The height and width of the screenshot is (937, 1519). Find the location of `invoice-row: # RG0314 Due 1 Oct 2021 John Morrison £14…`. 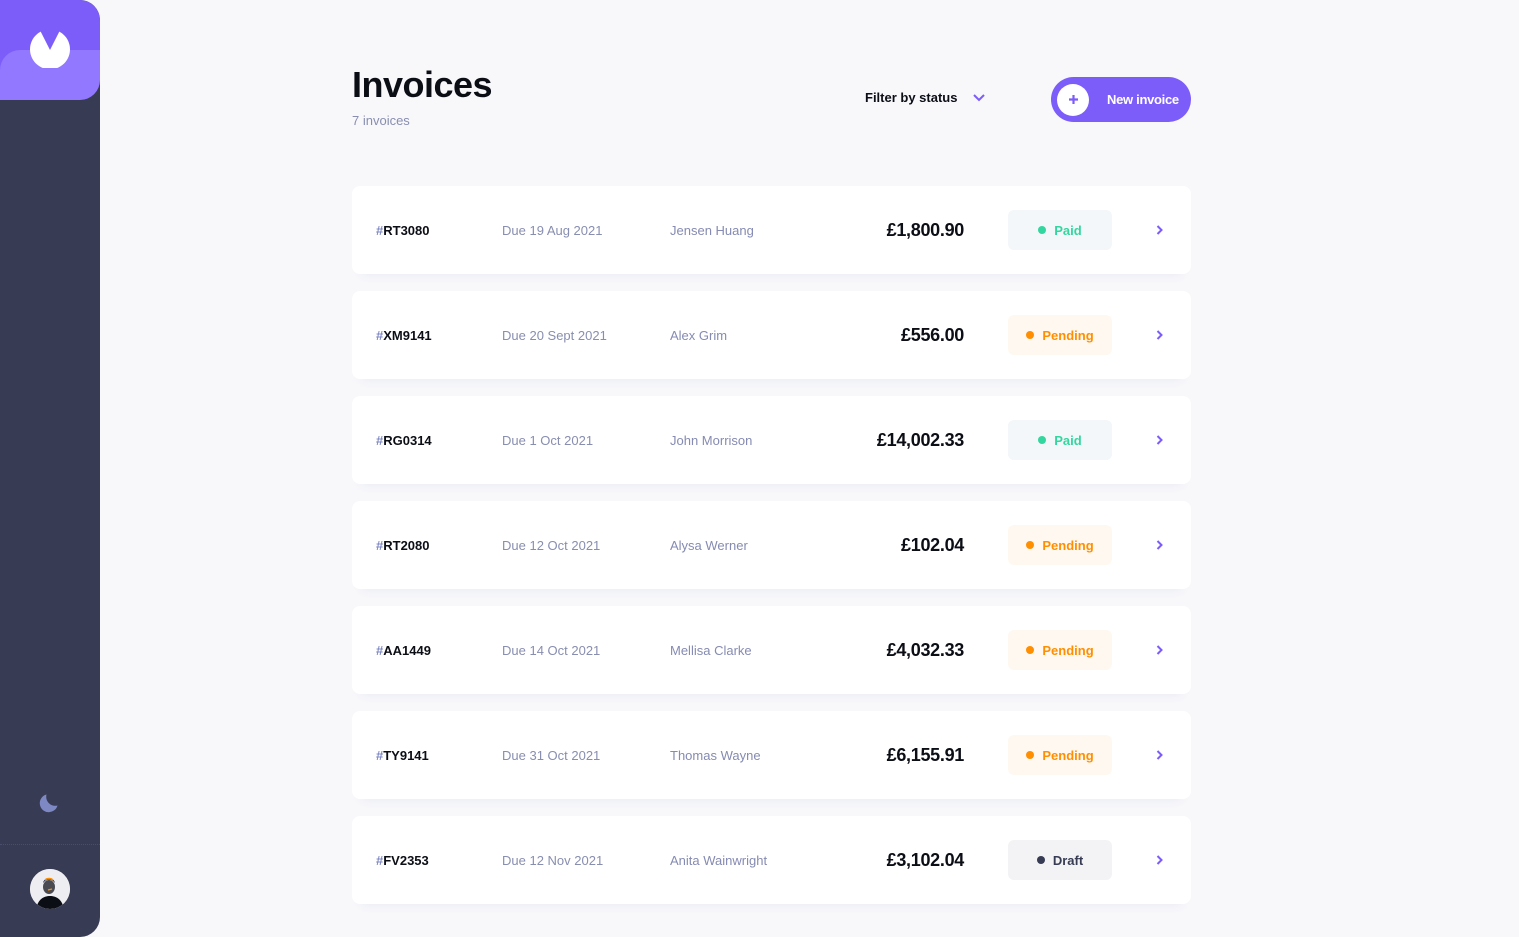

invoice-row: # RG0314 Due 1 Oct 2021 John Morrison £14… is located at coordinates (771, 440).